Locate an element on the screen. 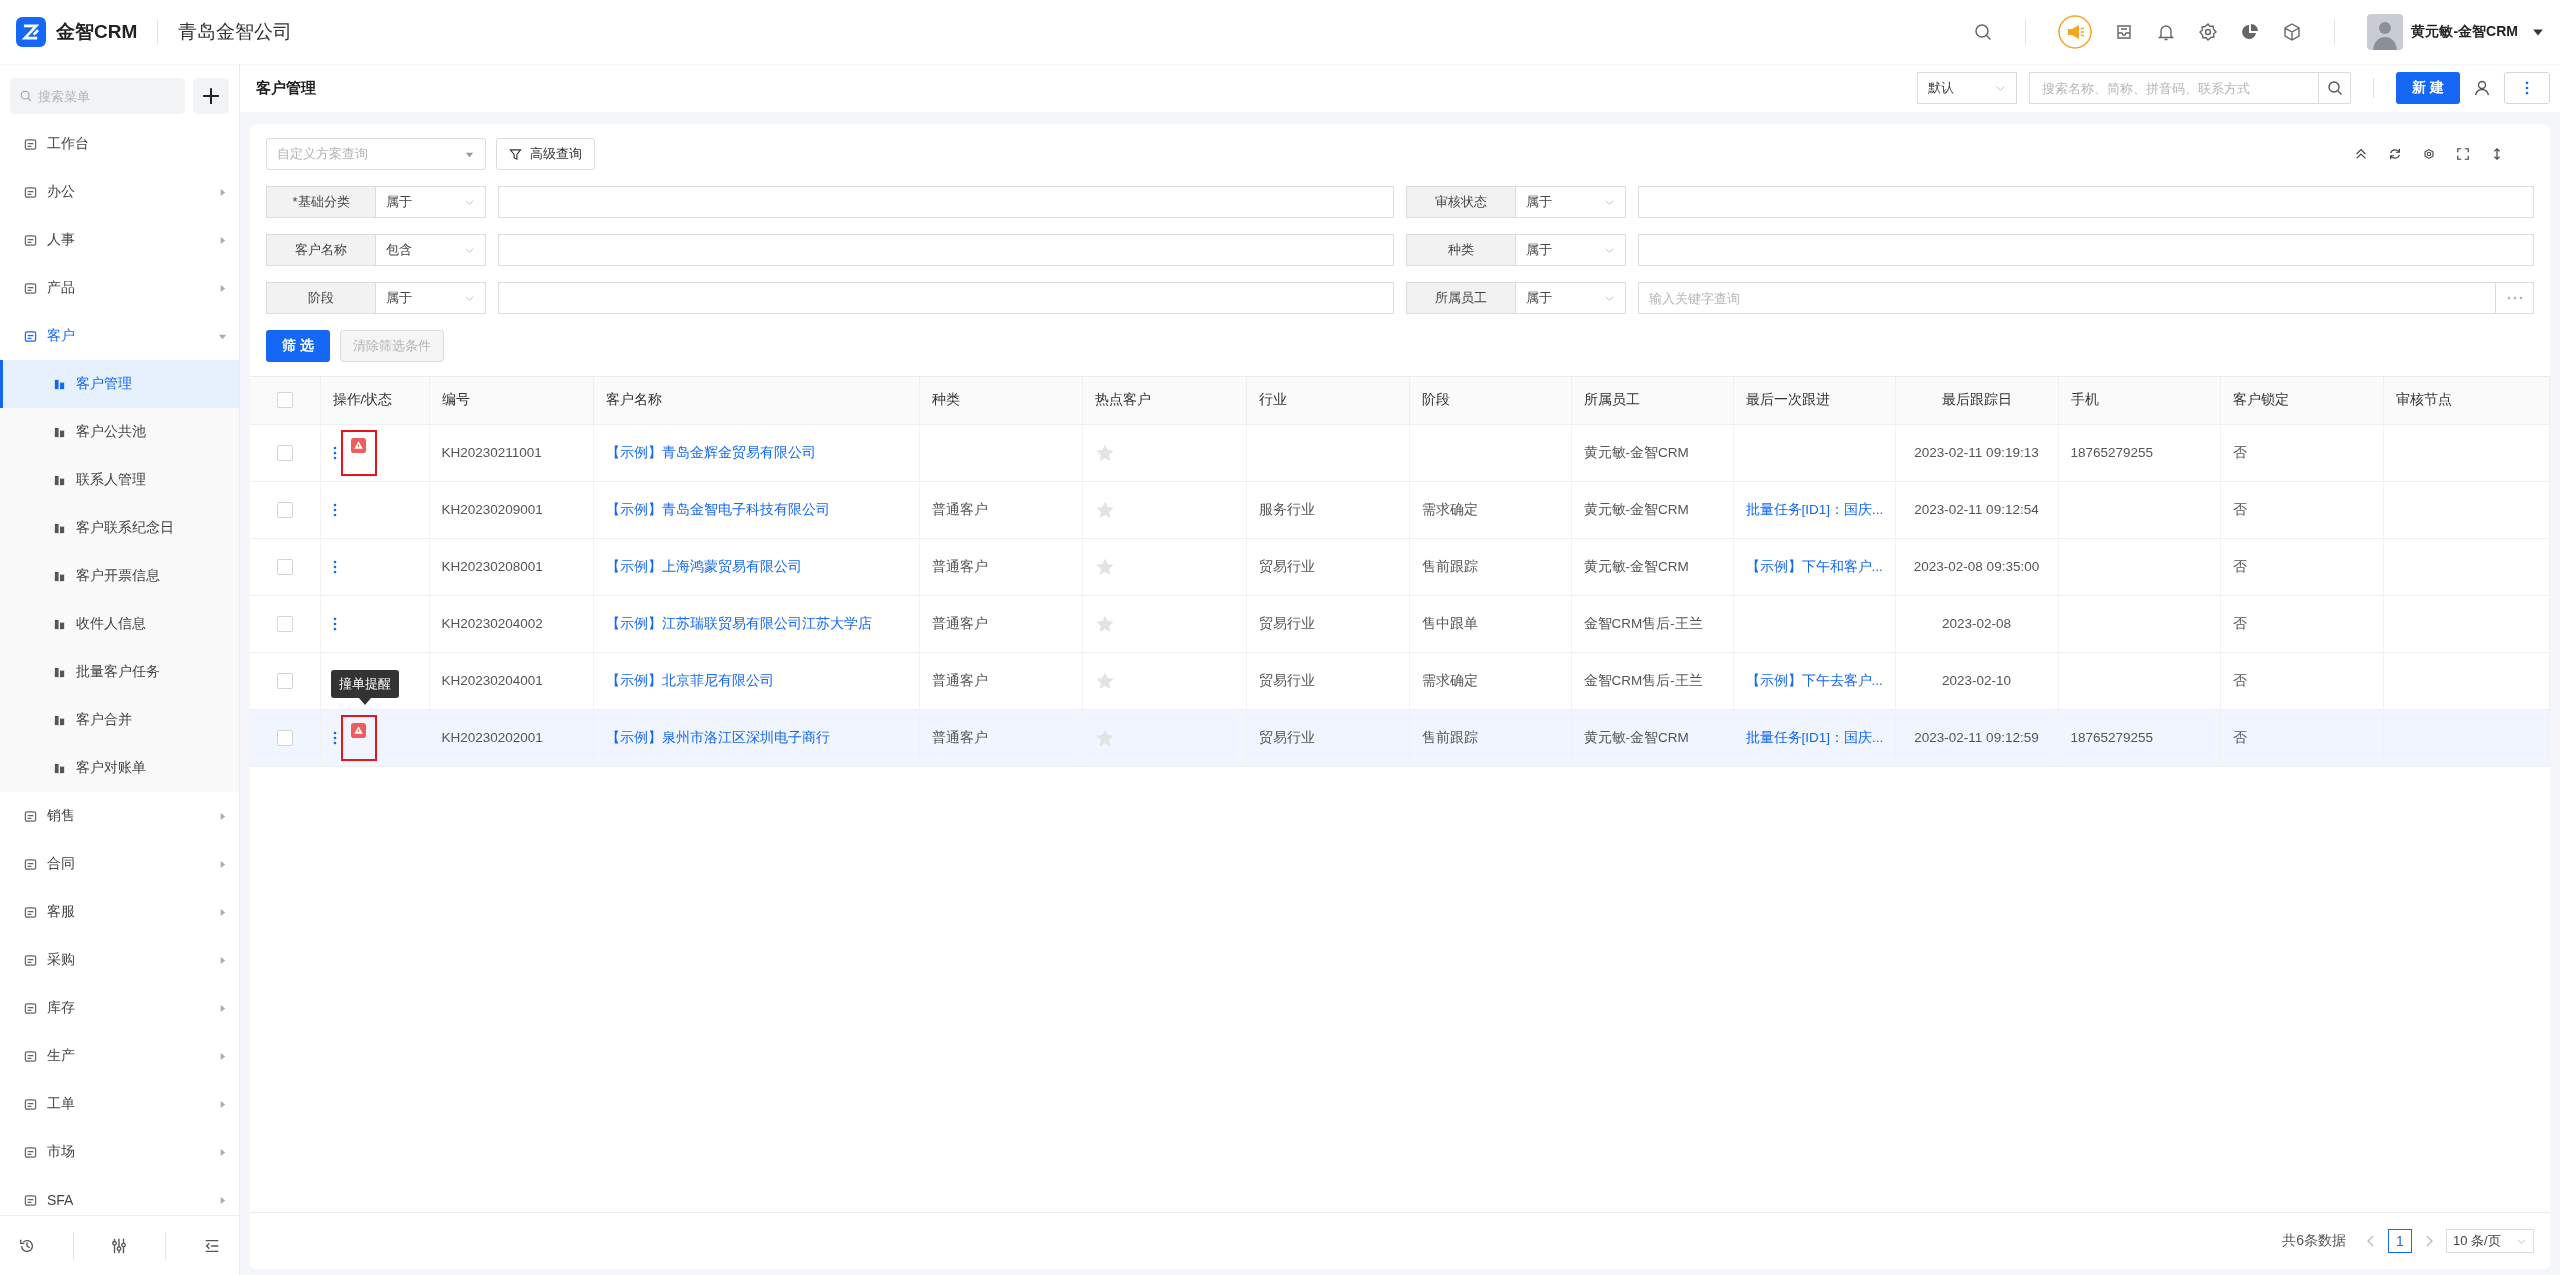 This screenshot has width=2560, height=1275. filter-input: 输入关键字查询 is located at coordinates (2067, 298).